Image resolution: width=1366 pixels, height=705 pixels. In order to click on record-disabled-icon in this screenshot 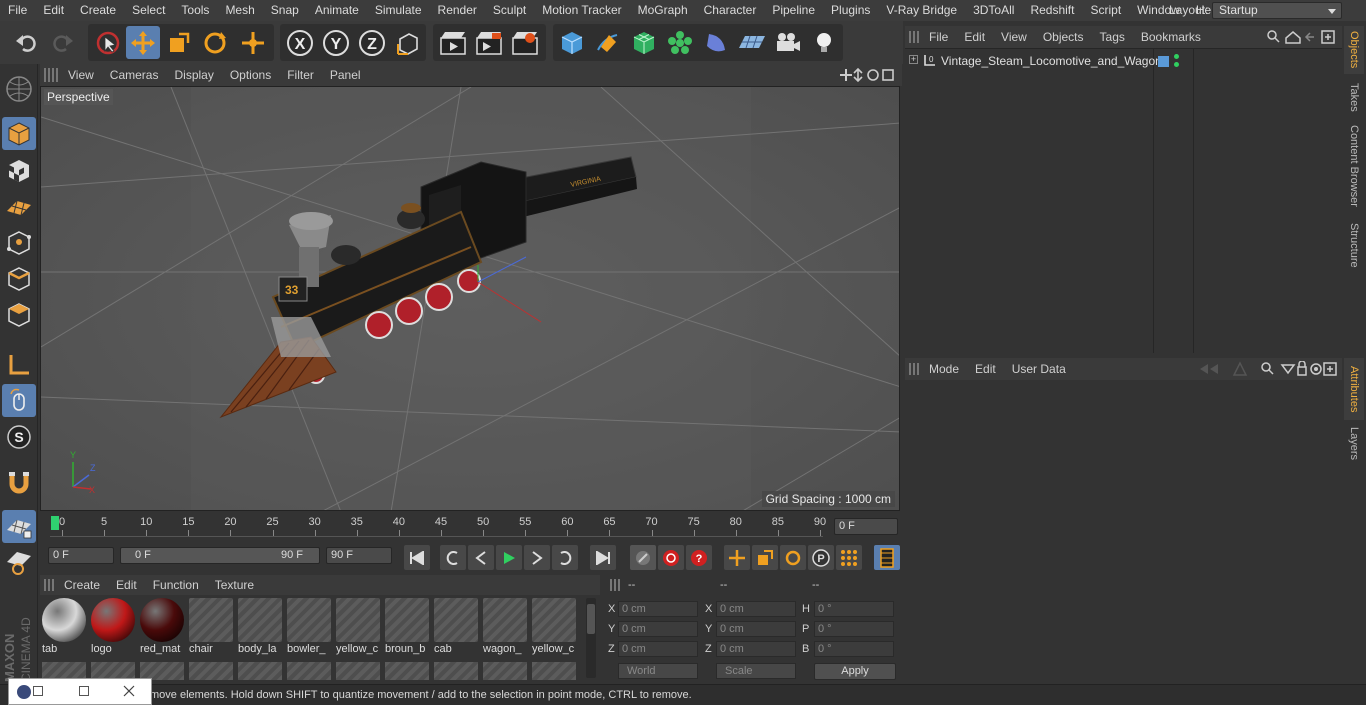, I will do `click(643, 557)`.